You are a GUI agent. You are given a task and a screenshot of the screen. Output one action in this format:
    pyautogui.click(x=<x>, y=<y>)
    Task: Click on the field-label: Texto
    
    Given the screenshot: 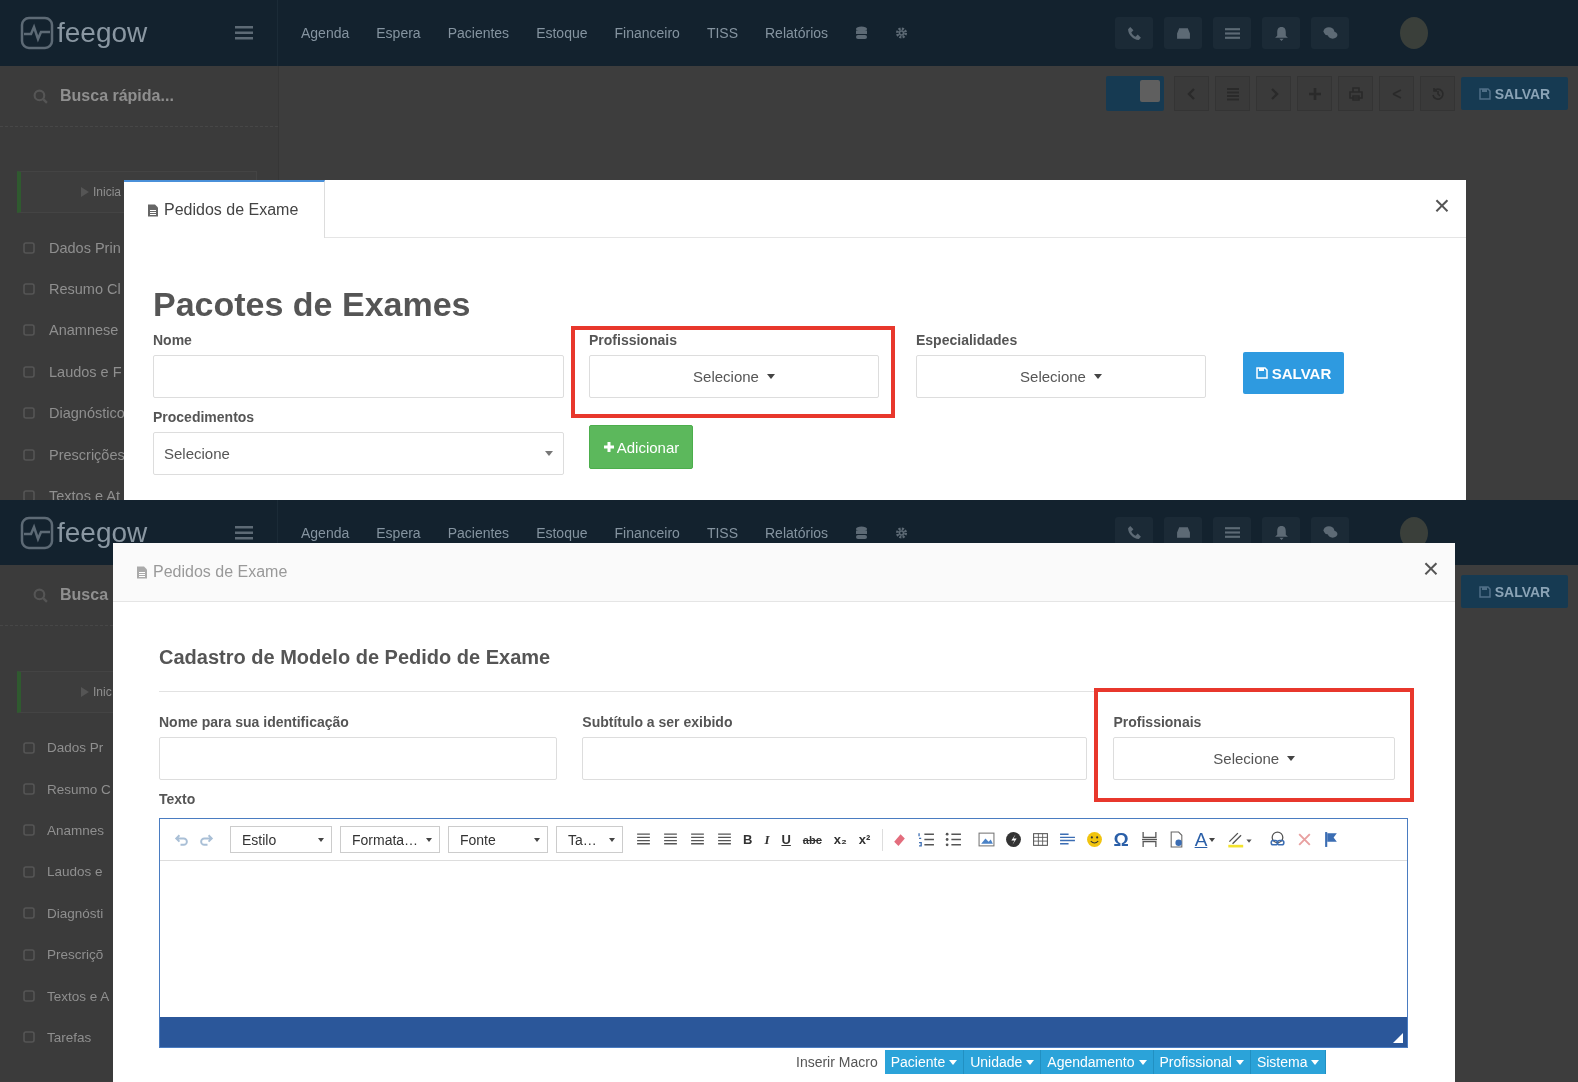 What is the action you would take?
    pyautogui.click(x=178, y=799)
    